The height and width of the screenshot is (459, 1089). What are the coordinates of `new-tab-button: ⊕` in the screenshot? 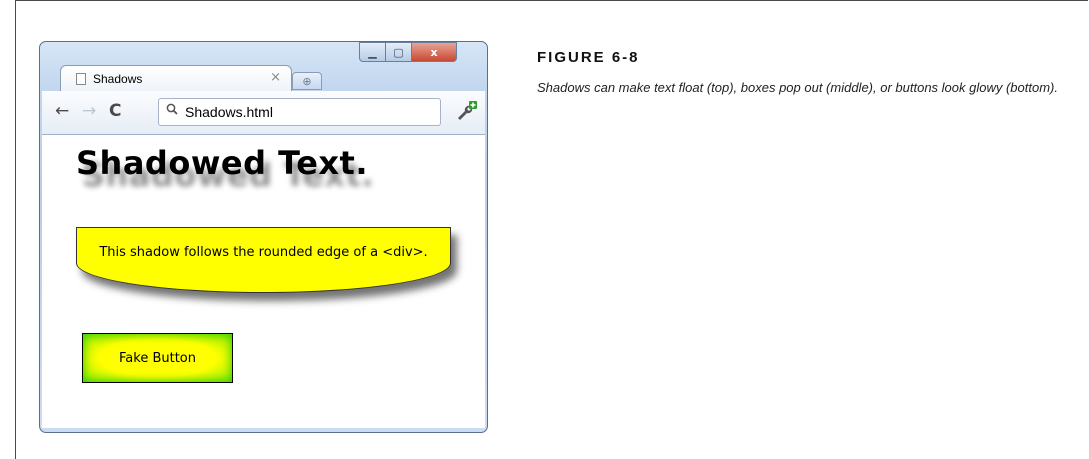 It's located at (307, 81).